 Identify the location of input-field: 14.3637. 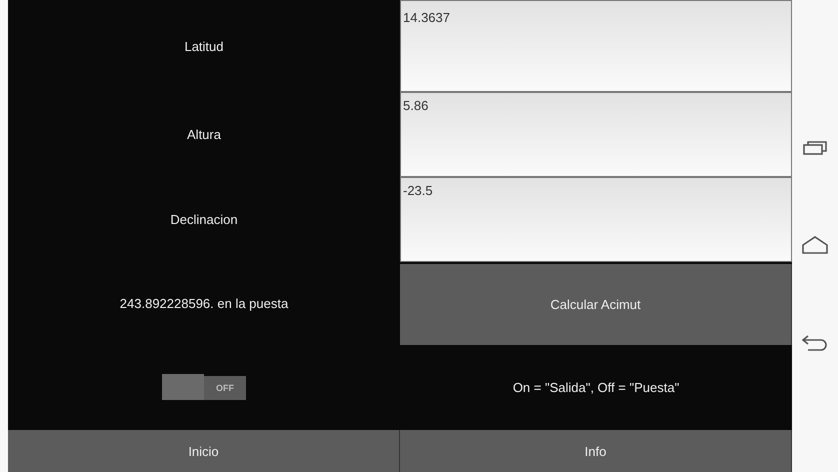
(596, 46).